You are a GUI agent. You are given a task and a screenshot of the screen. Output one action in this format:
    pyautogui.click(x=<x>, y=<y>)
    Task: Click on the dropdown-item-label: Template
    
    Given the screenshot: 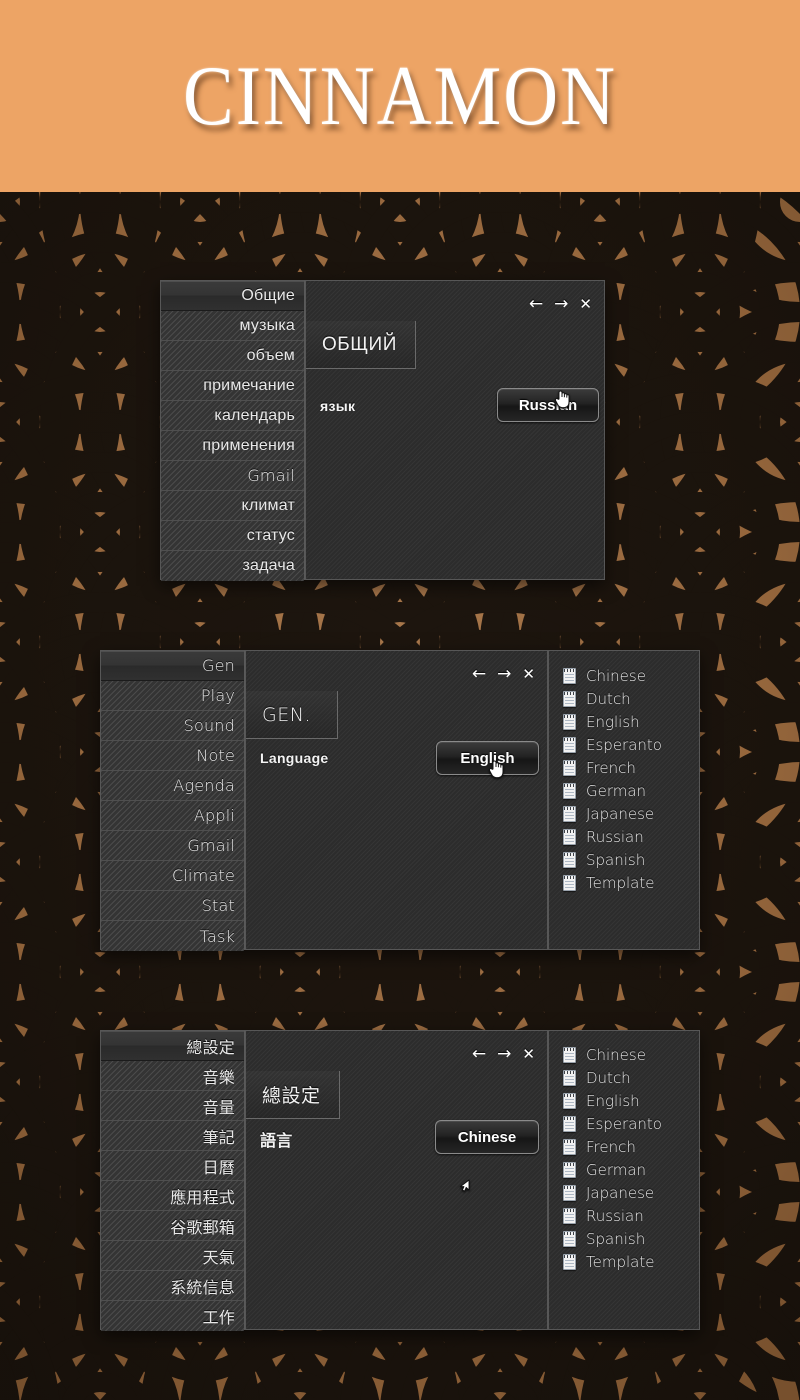 What is the action you would take?
    pyautogui.click(x=620, y=1261)
    